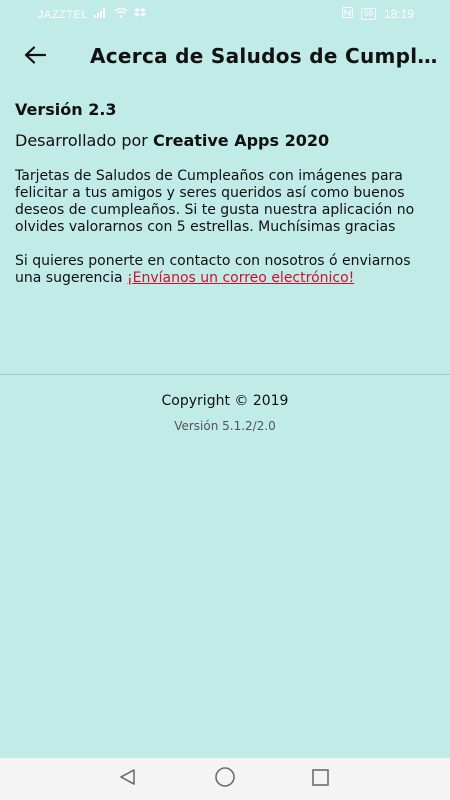  I want to click on wifi-icon, so click(121, 14).